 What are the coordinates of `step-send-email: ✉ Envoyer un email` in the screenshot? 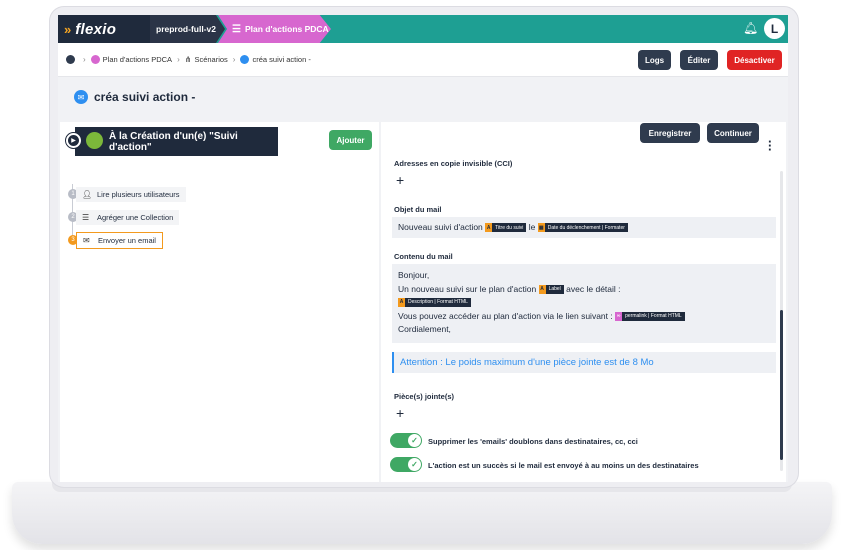 It's located at (119, 240).